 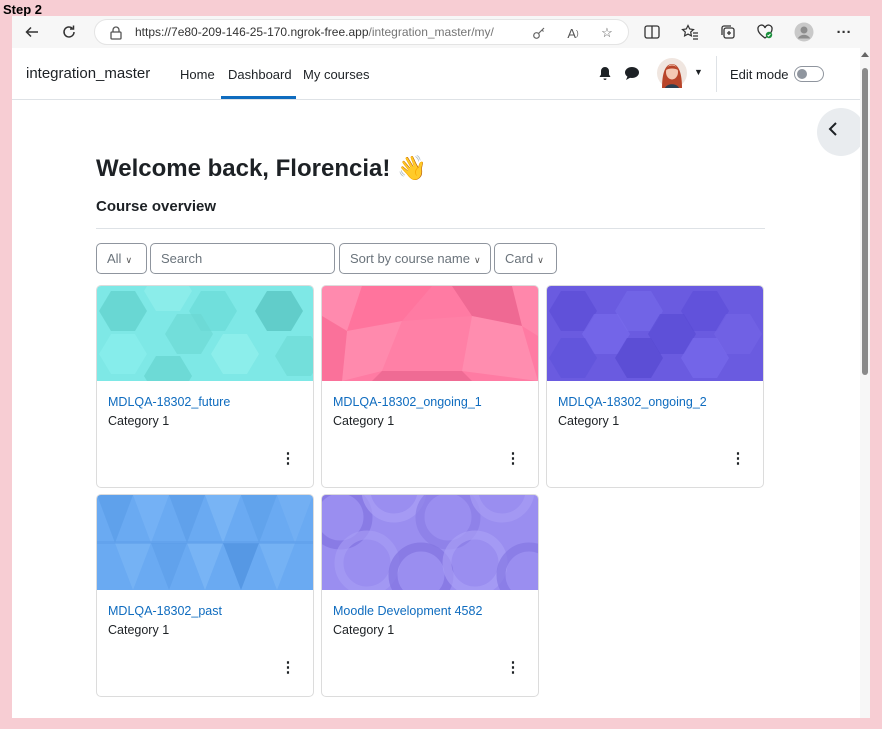 What do you see at coordinates (431, 32) in the screenshot?
I see `url-path: /integration_master/my/` at bounding box center [431, 32].